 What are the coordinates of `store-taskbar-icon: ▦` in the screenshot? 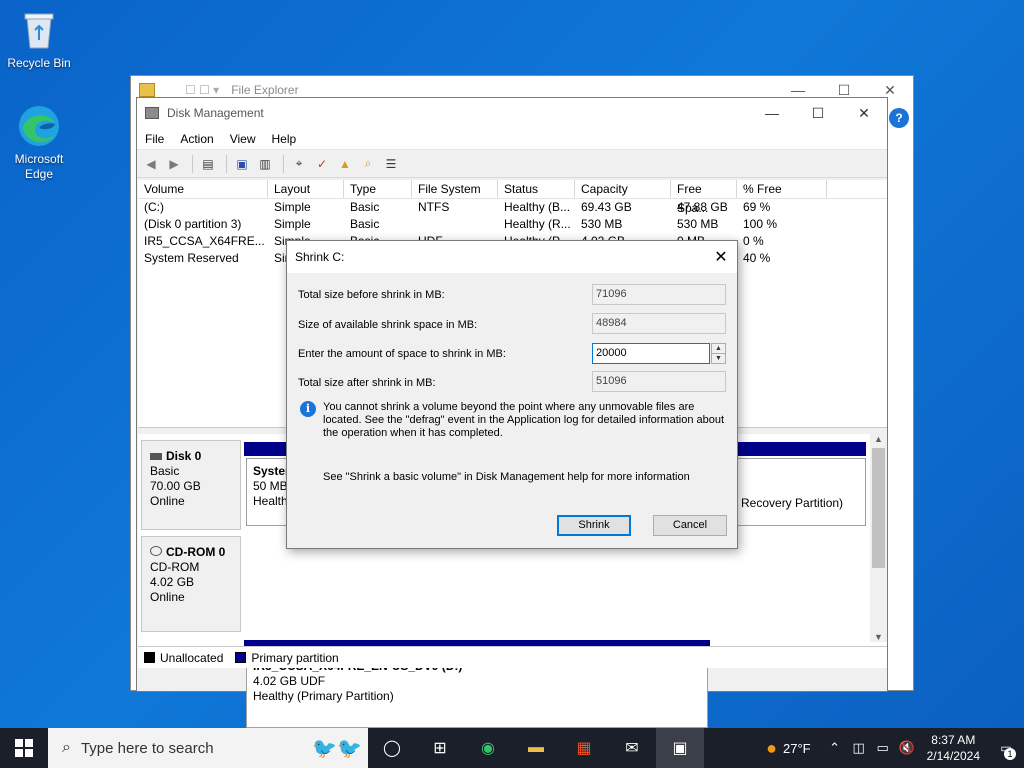 It's located at (584, 748).